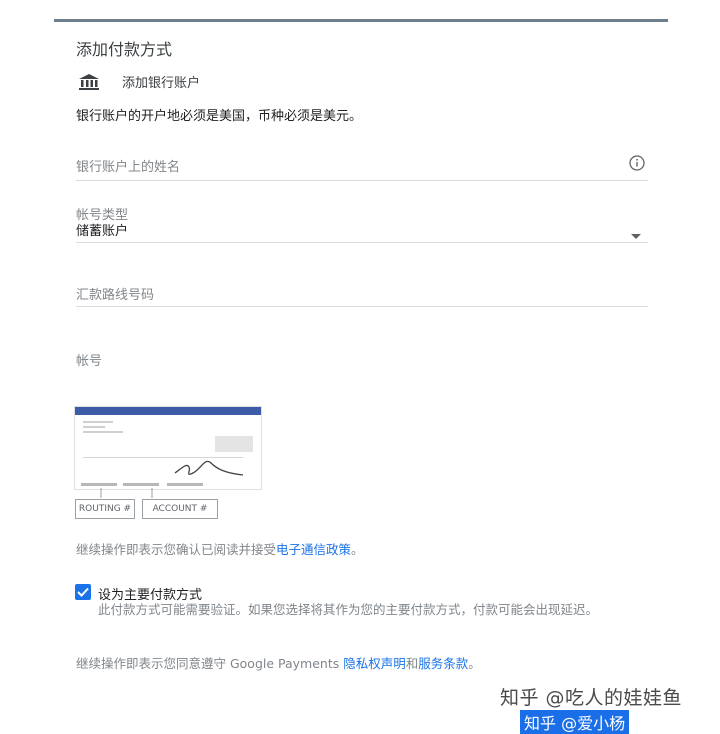 Image resolution: width=720 pixels, height=734 pixels. What do you see at coordinates (374, 663) in the screenshot?
I see `privacy-policy-link: 隐私权声明` at bounding box center [374, 663].